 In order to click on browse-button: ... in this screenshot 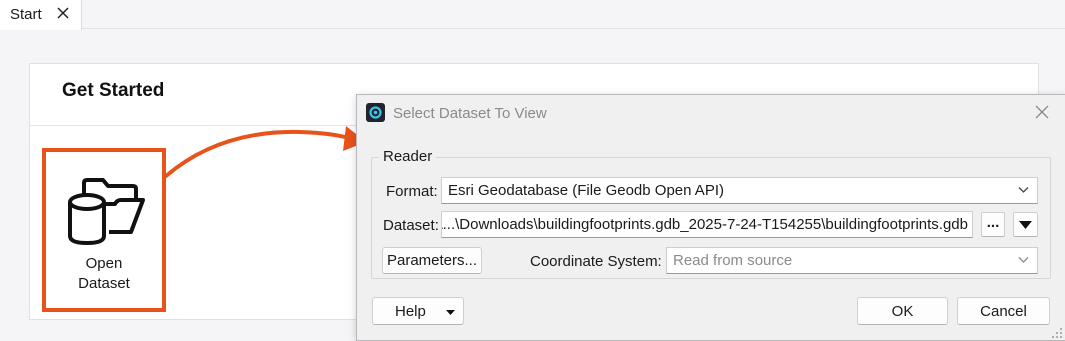, I will do `click(993, 224)`.